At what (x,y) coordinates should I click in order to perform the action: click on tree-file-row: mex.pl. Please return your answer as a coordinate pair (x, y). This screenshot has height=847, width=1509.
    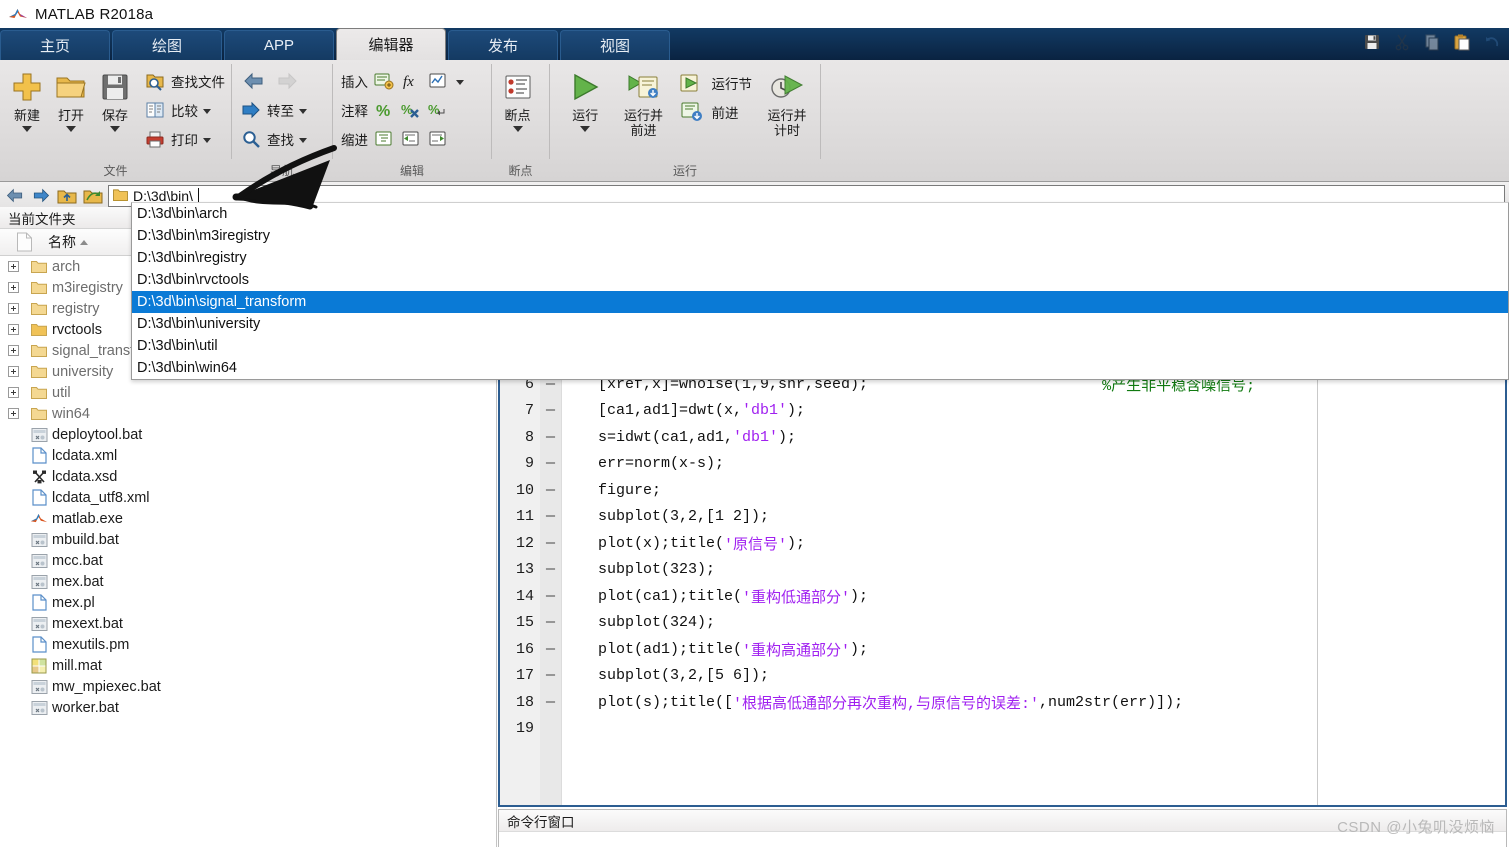
    Looking at the image, I should click on (248, 602).